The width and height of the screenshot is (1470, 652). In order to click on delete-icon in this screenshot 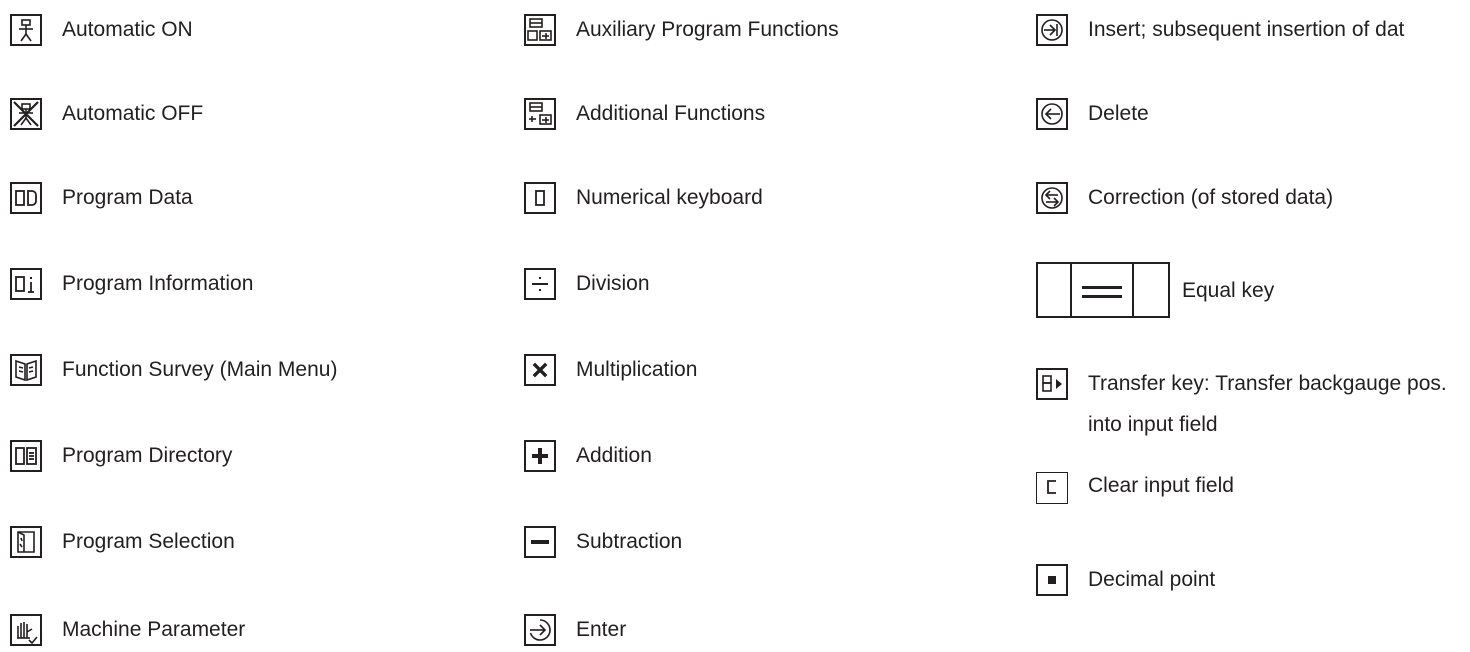, I will do `click(1052, 114)`.